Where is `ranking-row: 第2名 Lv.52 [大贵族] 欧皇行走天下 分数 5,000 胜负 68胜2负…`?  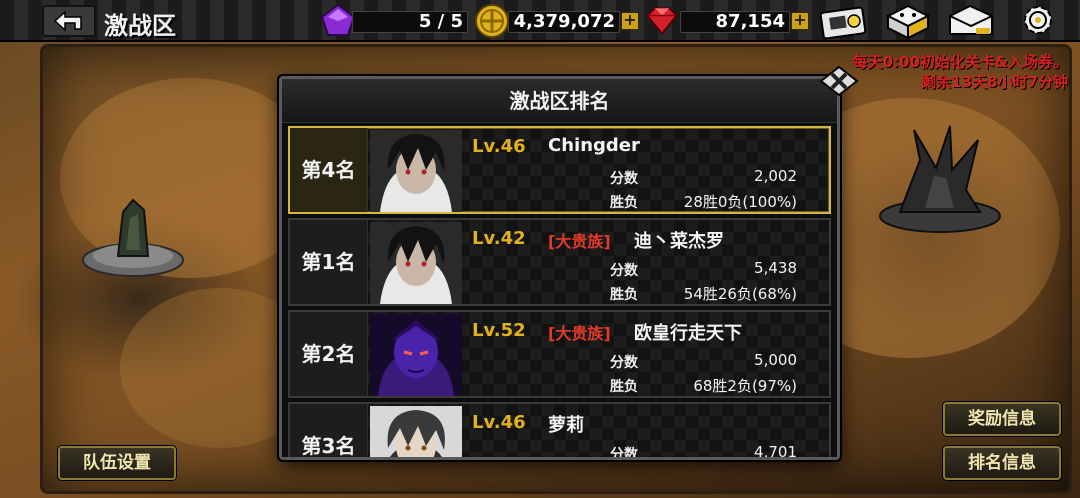
ranking-row: 第2名 Lv.52 [大贵族] 欧皇行走天下 分数 5,000 胜负 68胜2负… is located at coordinates (559, 354).